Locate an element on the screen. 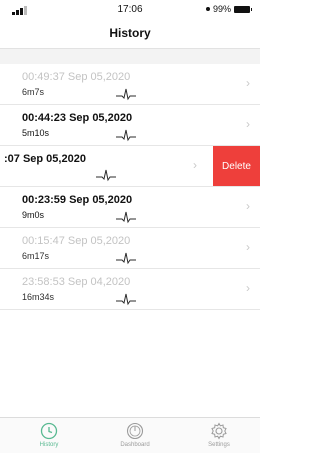  history-row: 23:58:53 Sep 04,2020 16m34s › is located at coordinates (130, 289).